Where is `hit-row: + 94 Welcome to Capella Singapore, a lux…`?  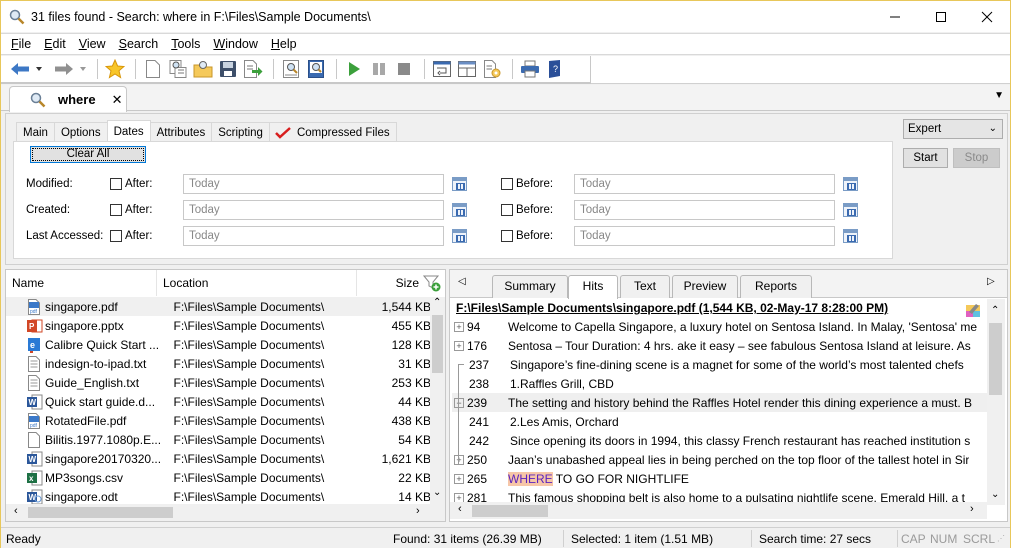
hit-row: + 94 Welcome to Capella Singapore, a lux… is located at coordinates (719, 326).